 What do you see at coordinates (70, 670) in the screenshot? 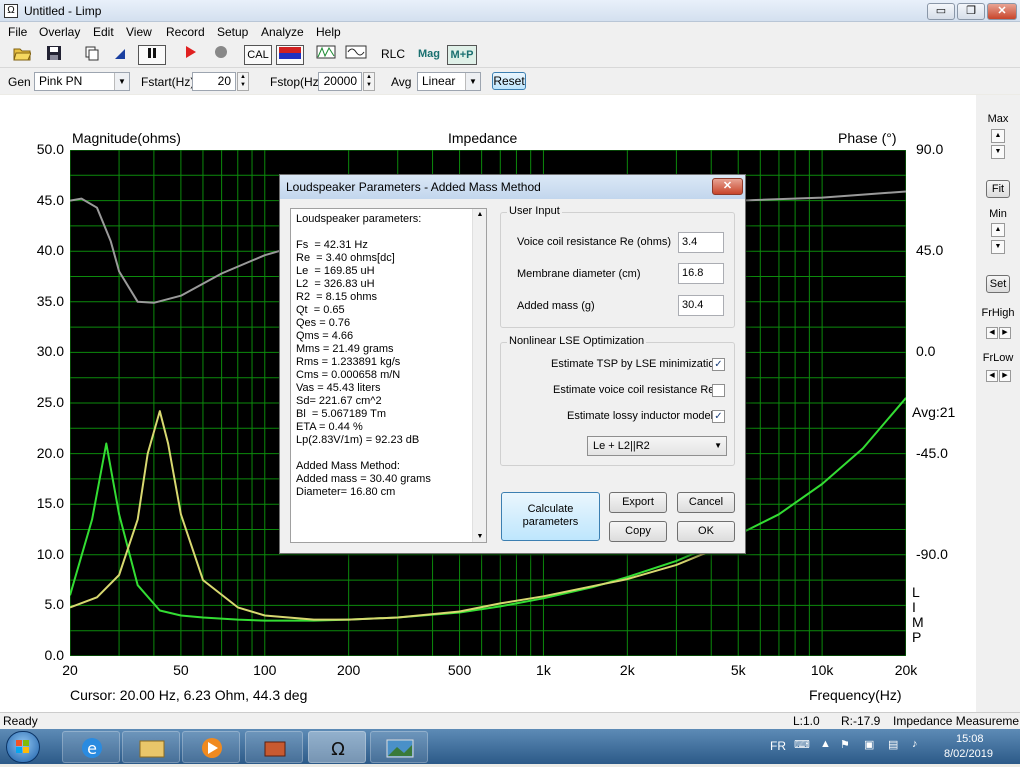
I see `x-tick-label: 20` at bounding box center [70, 670].